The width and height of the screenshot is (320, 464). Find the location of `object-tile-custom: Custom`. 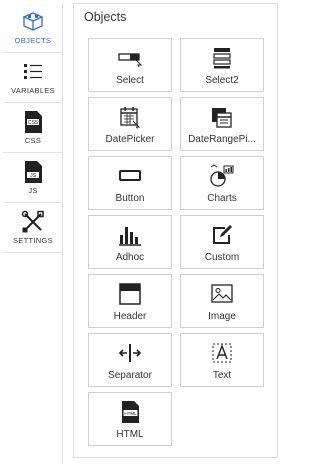

object-tile-custom: Custom is located at coordinates (222, 242).